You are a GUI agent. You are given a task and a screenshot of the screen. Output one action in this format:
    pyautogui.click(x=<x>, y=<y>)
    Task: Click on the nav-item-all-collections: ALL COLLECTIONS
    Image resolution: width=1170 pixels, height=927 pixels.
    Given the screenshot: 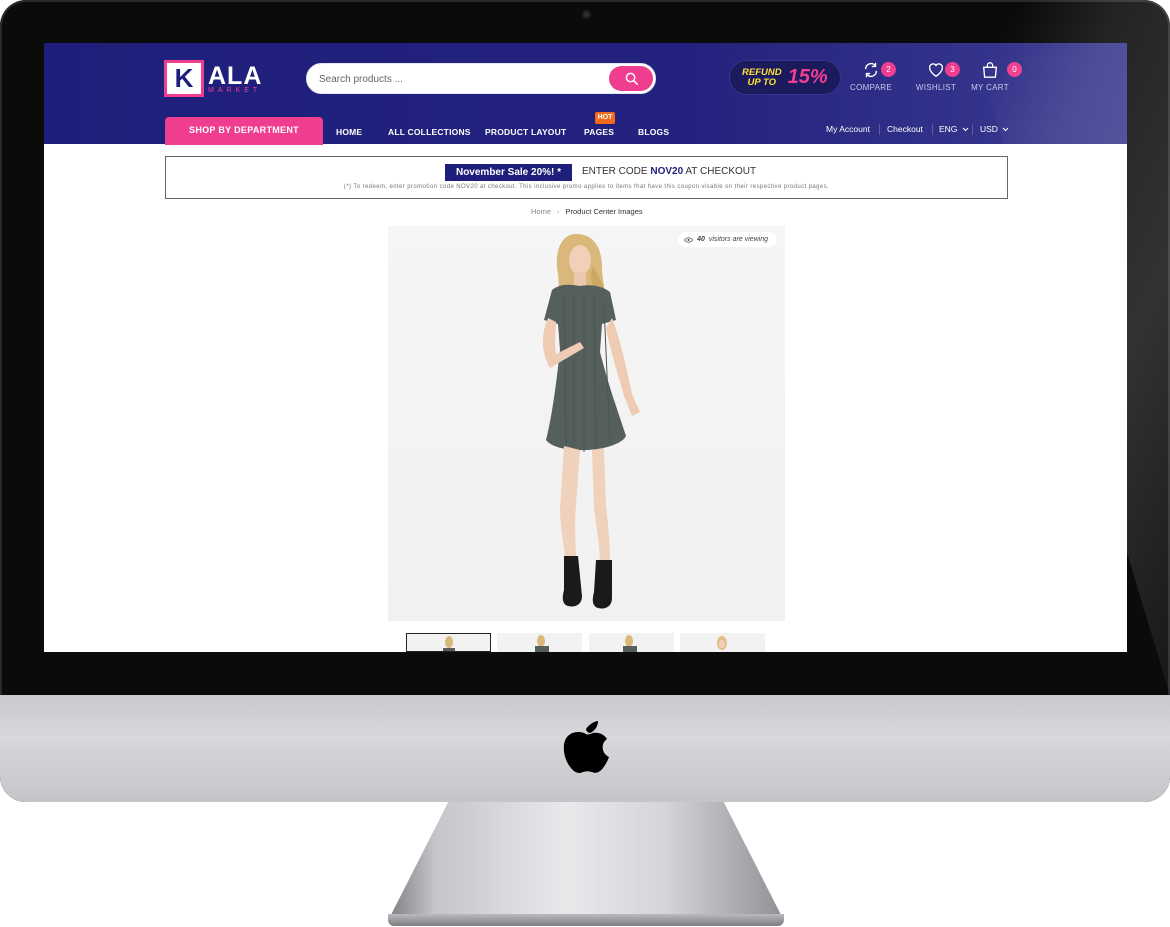 What is the action you would take?
    pyautogui.click(x=429, y=132)
    